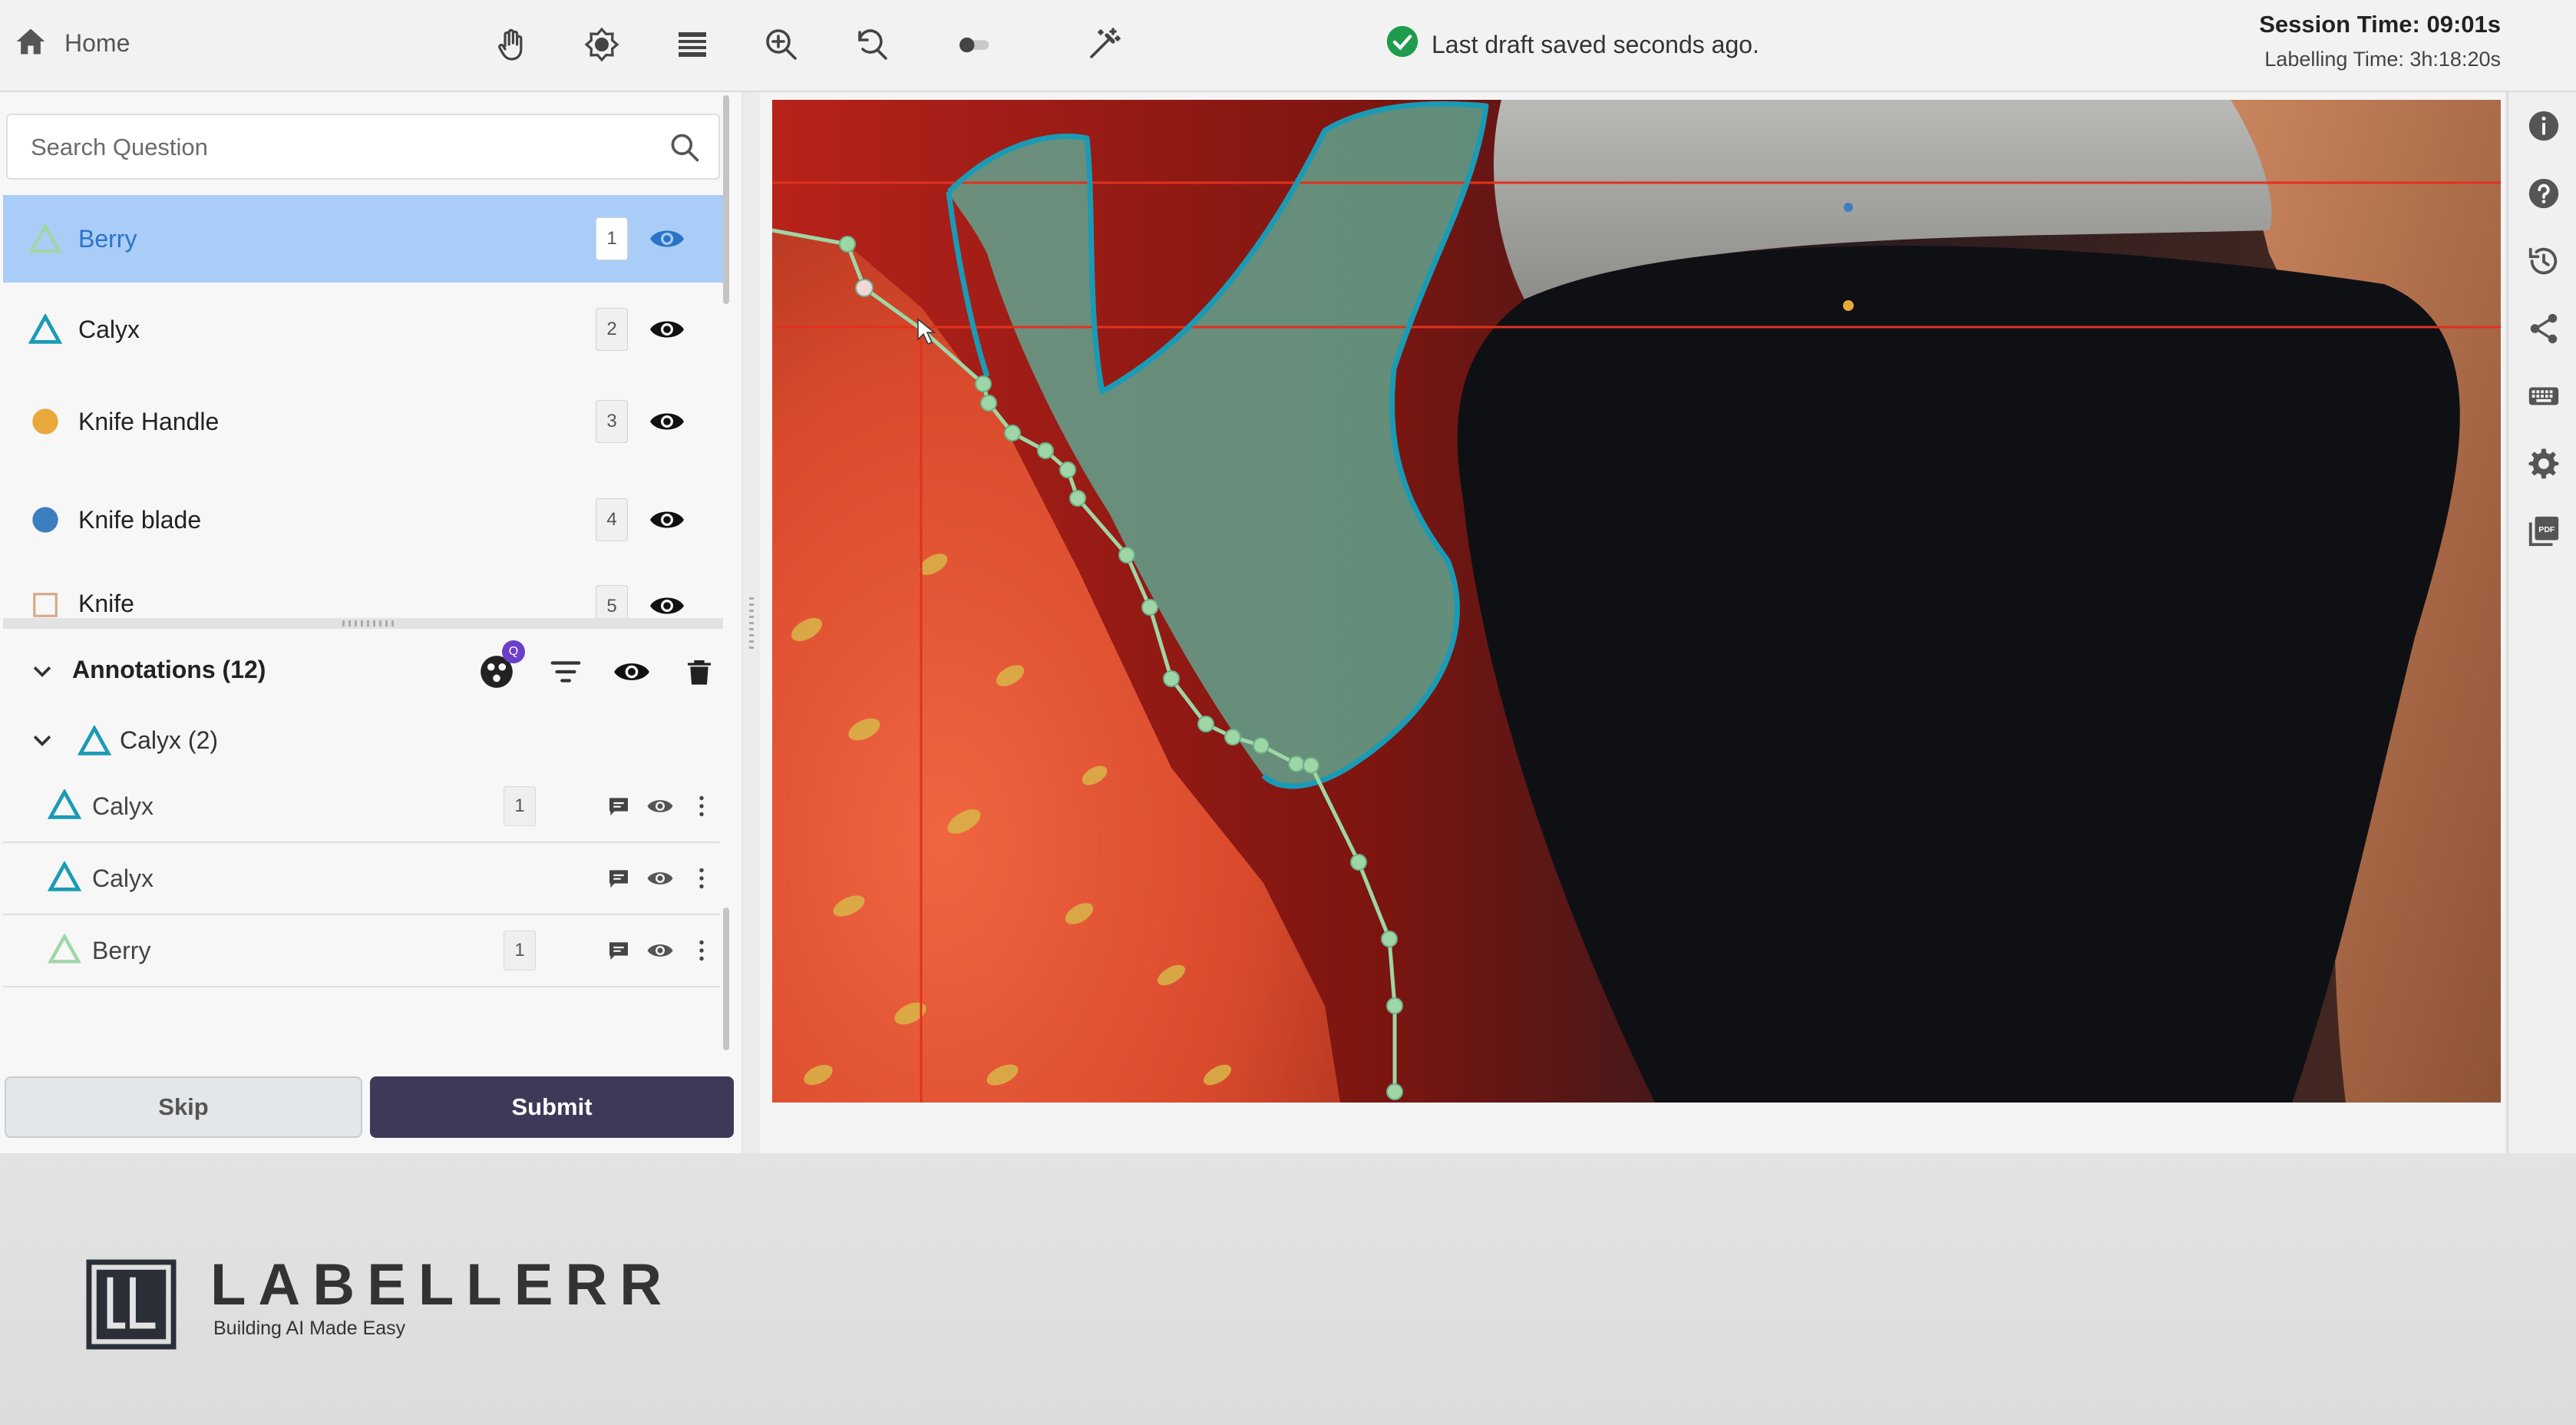 This screenshot has width=2576, height=1425. What do you see at coordinates (363, 670) in the screenshot?
I see `annotations-header: Annotations (12) Q` at bounding box center [363, 670].